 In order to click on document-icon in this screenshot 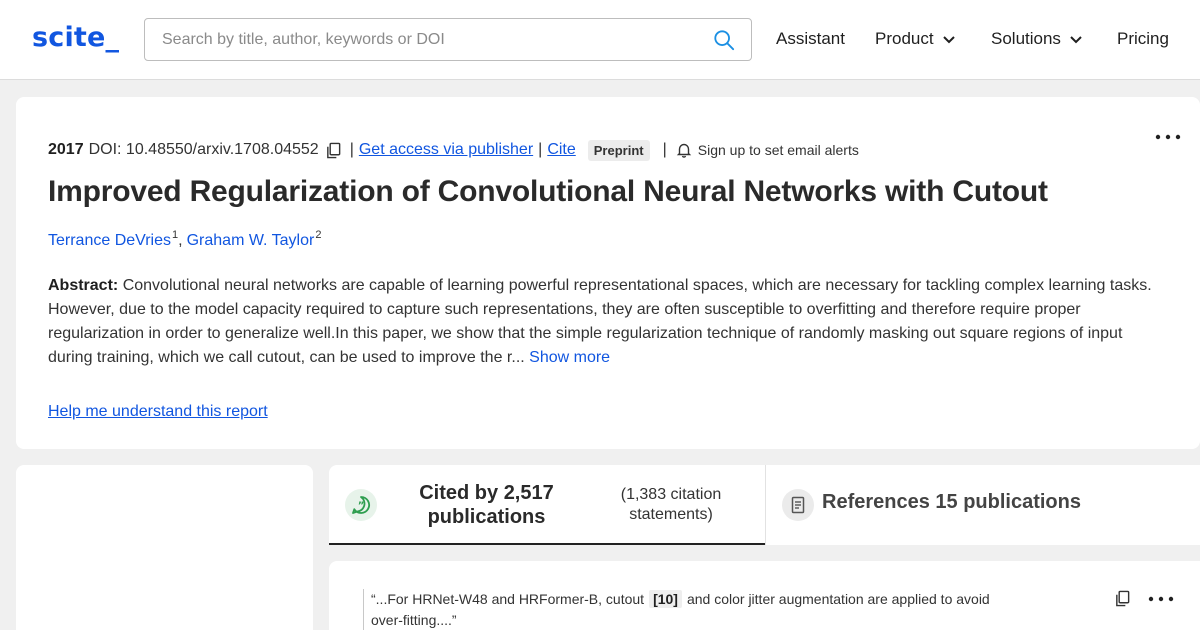, I will do `click(798, 505)`.